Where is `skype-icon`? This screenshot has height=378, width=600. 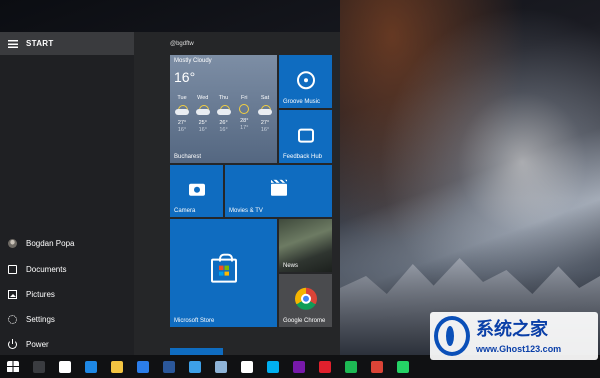 skype-icon is located at coordinates (273, 366).